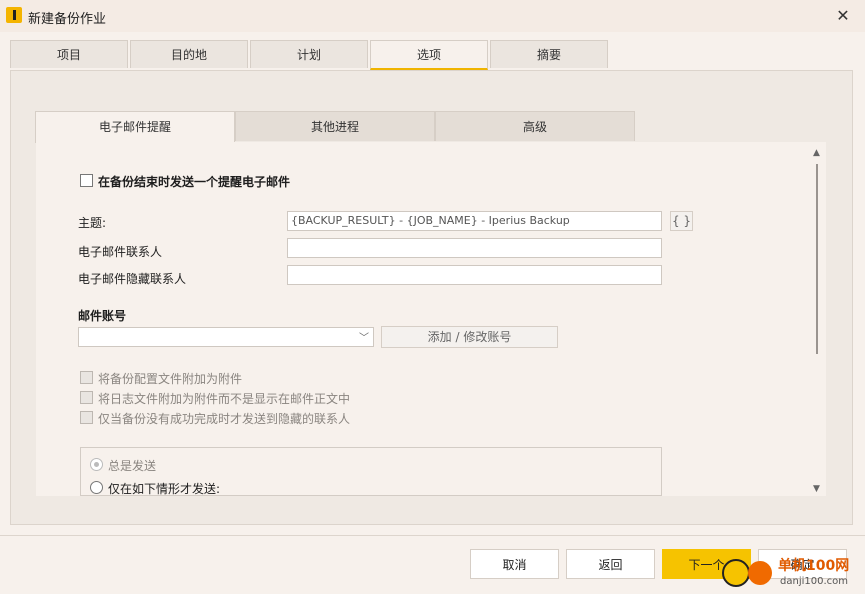 The height and width of the screenshot is (594, 865). I want to click on tab-other-processes: 其他进程, so click(335, 126).